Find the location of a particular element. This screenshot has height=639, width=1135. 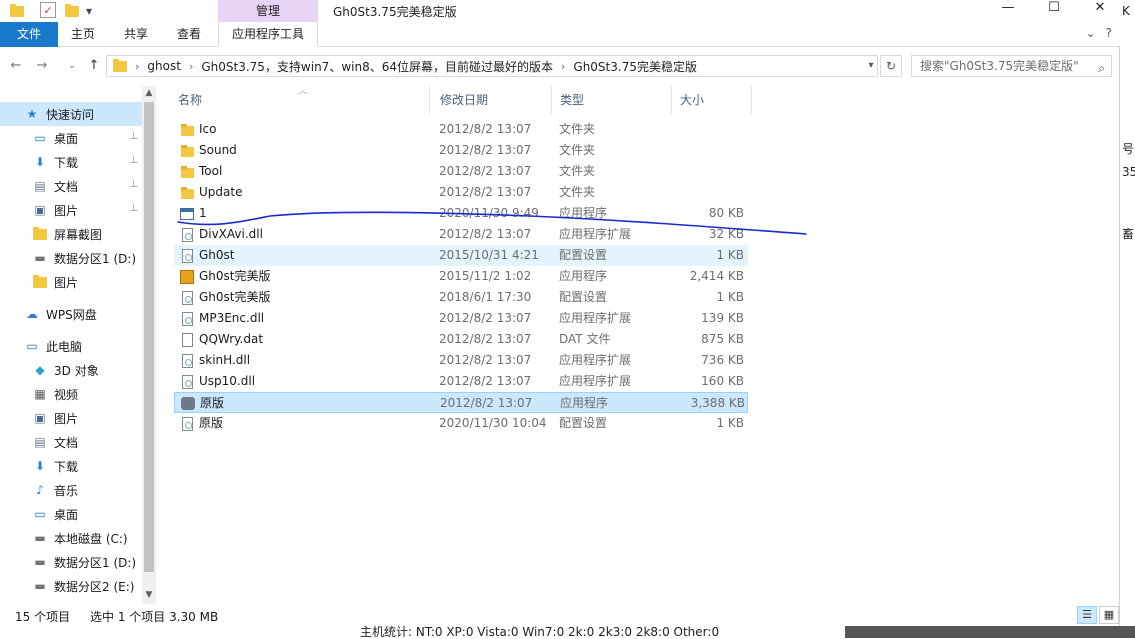

nav-item: ▦ 视频 is located at coordinates (71, 394).